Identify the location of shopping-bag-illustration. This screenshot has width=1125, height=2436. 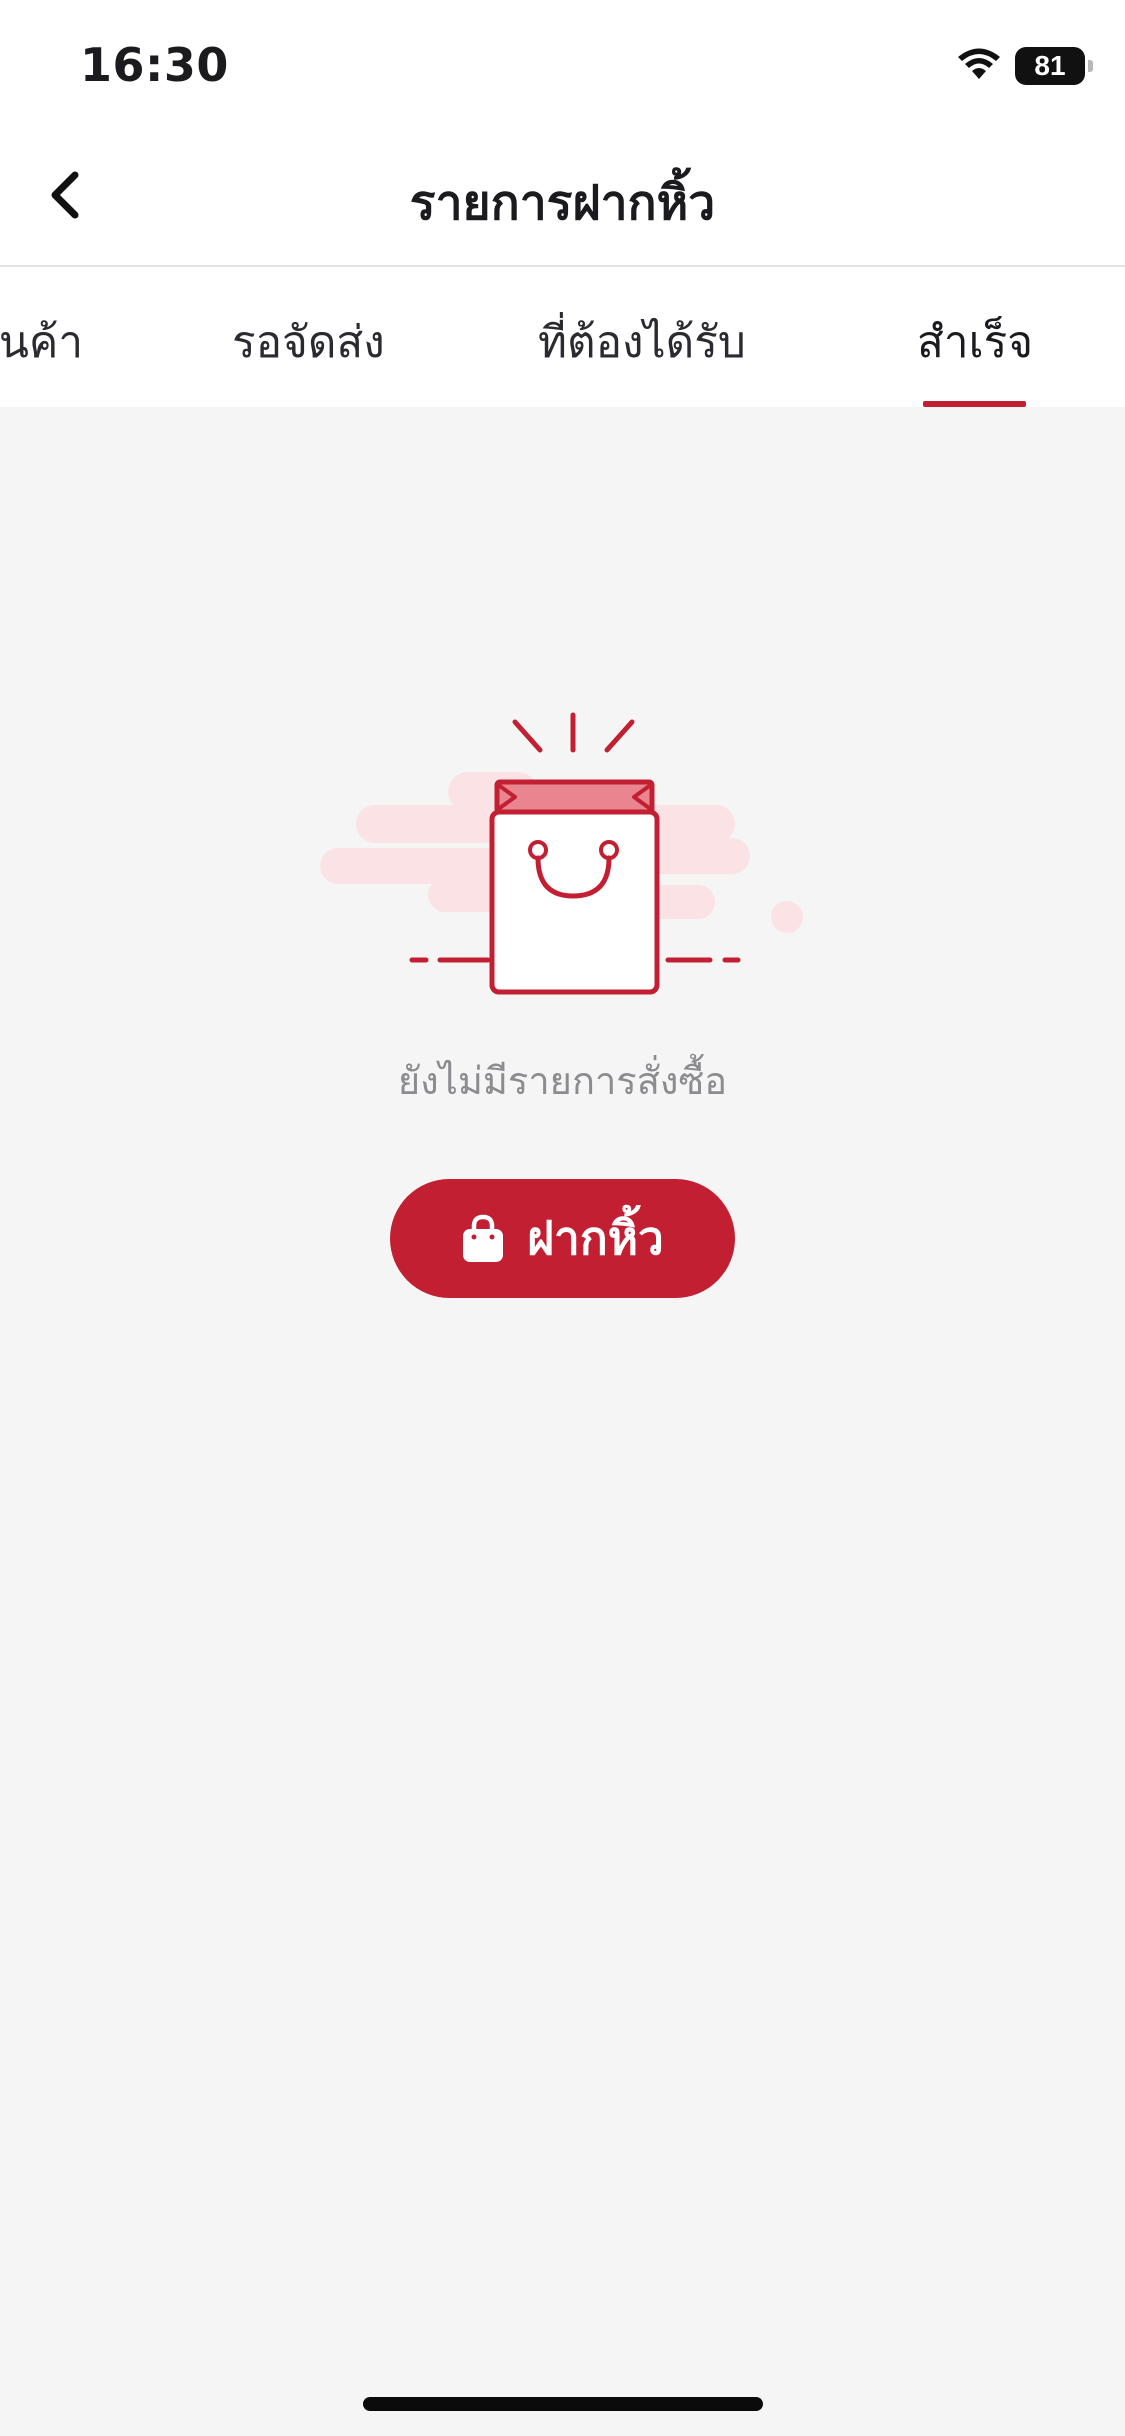
(561, 853).